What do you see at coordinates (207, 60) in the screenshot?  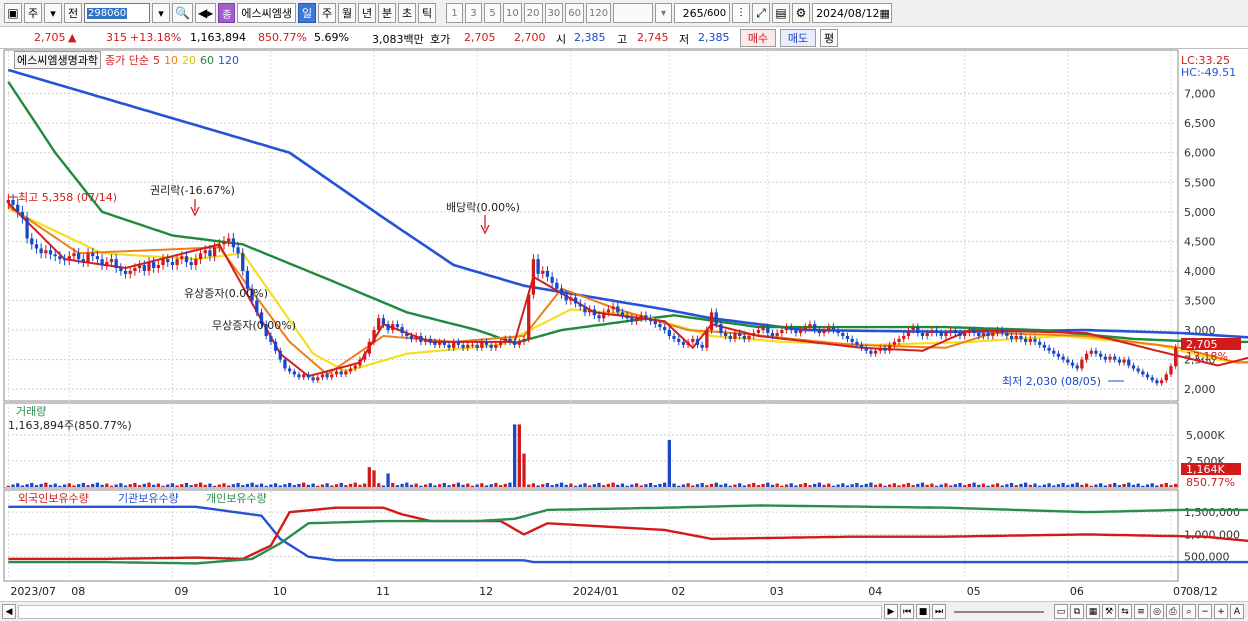 I see `legend-ma60: 60` at bounding box center [207, 60].